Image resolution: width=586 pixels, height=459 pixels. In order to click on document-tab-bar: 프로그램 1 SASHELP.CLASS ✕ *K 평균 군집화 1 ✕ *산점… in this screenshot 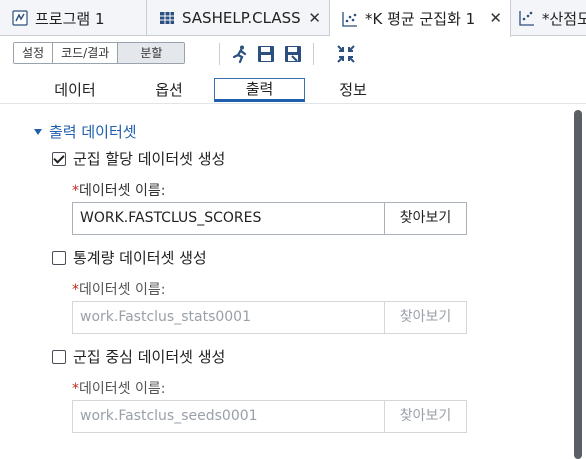, I will do `click(293, 18)`.